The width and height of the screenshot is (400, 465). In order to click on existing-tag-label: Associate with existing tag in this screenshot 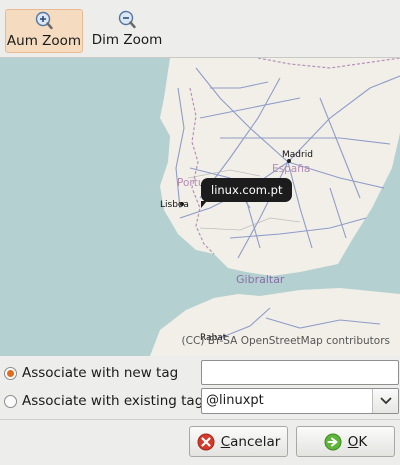, I will do `click(112, 401)`.